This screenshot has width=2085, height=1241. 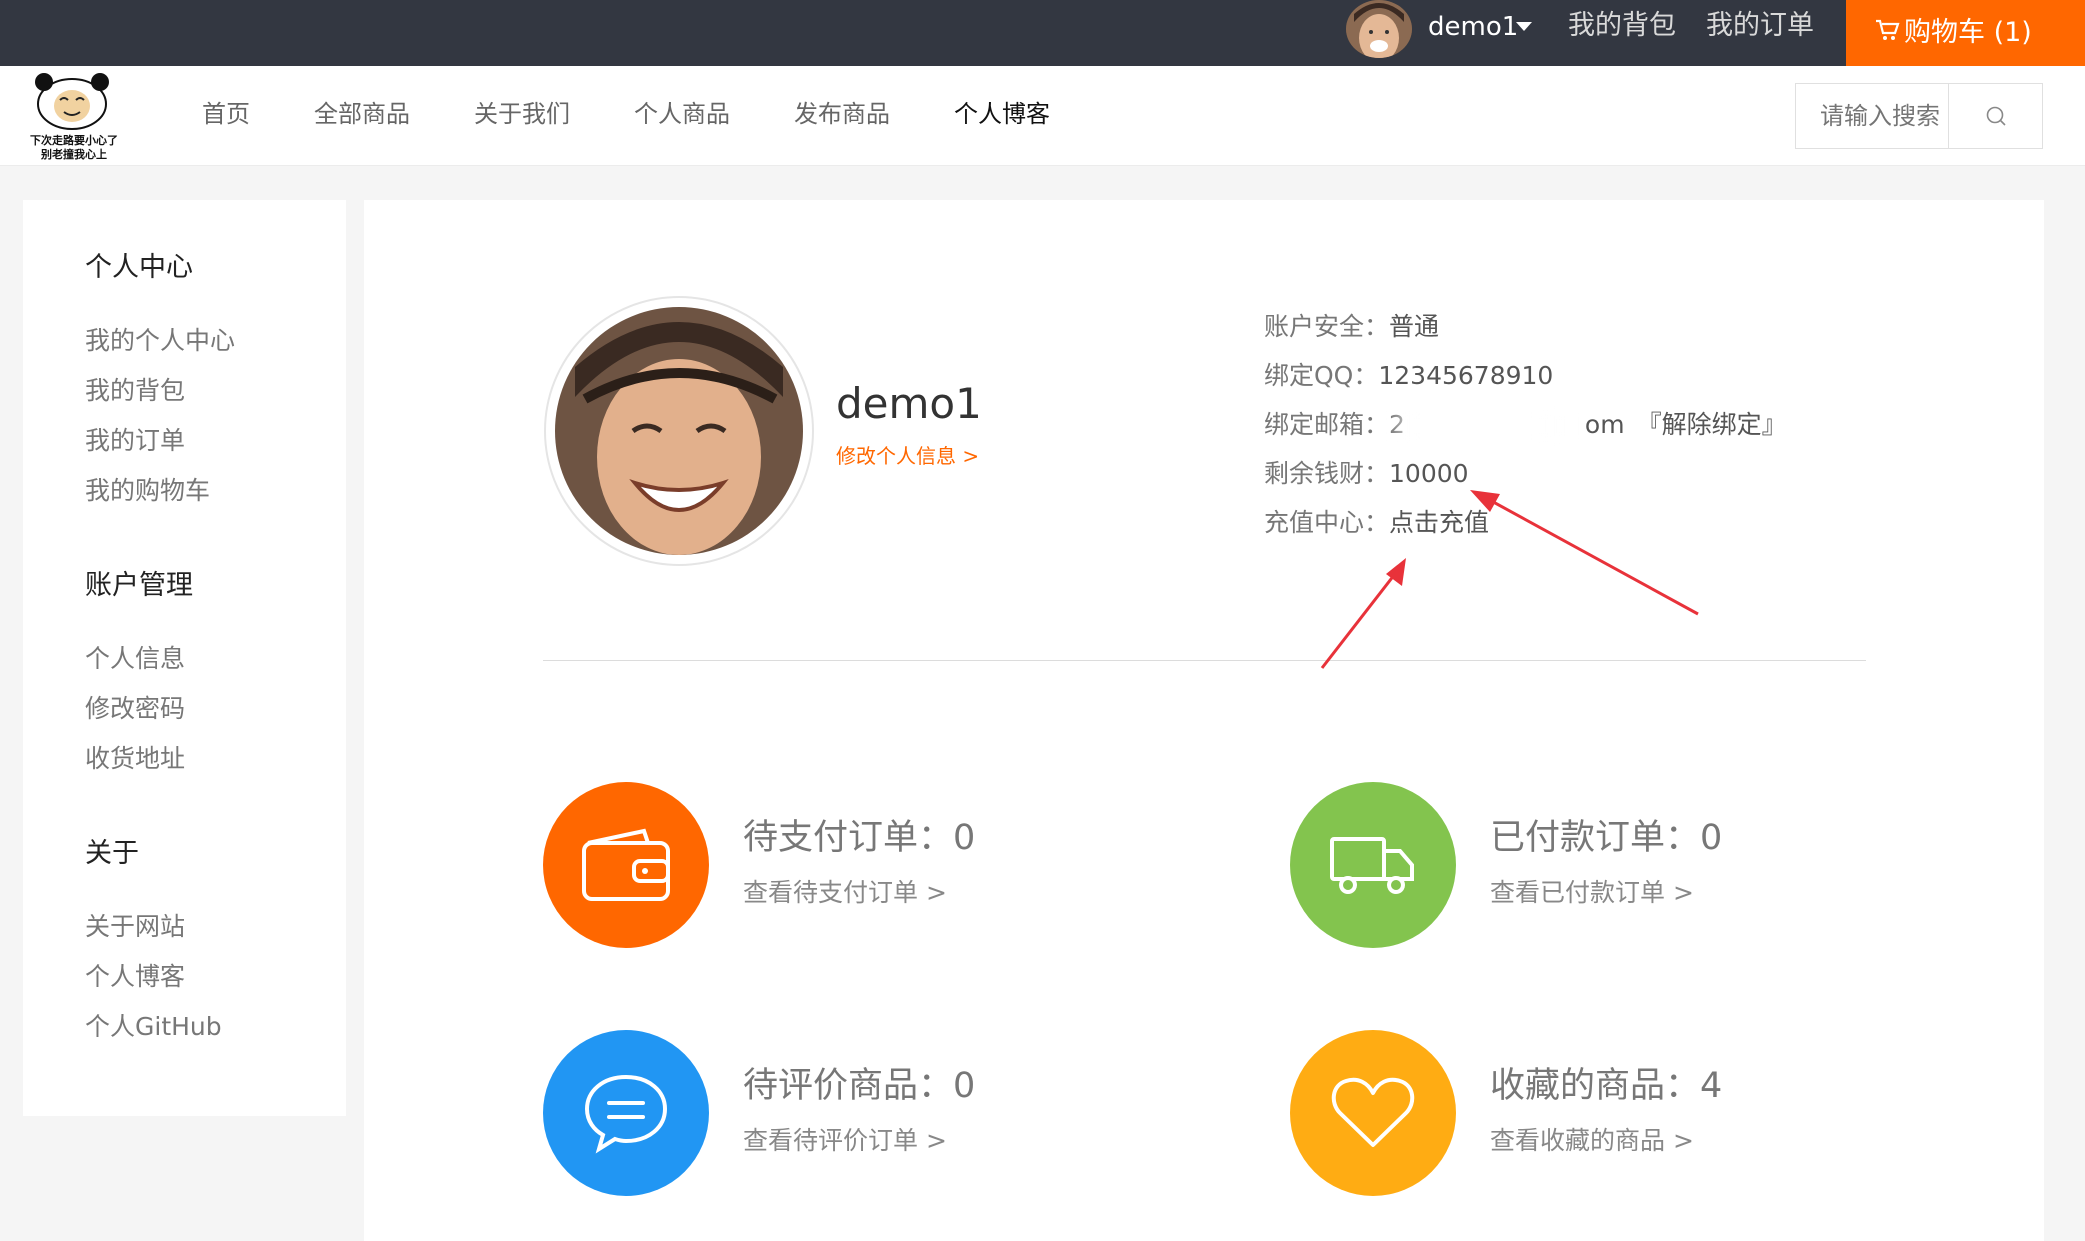 What do you see at coordinates (226, 114) in the screenshot?
I see `nav-item-home: 首页` at bounding box center [226, 114].